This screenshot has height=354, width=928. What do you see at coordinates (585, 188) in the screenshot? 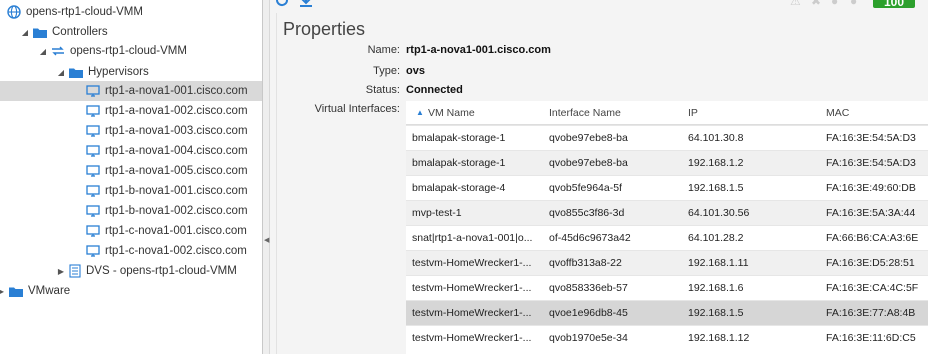
I see `interface-name-cell: qvob5fe964a-5f` at bounding box center [585, 188].